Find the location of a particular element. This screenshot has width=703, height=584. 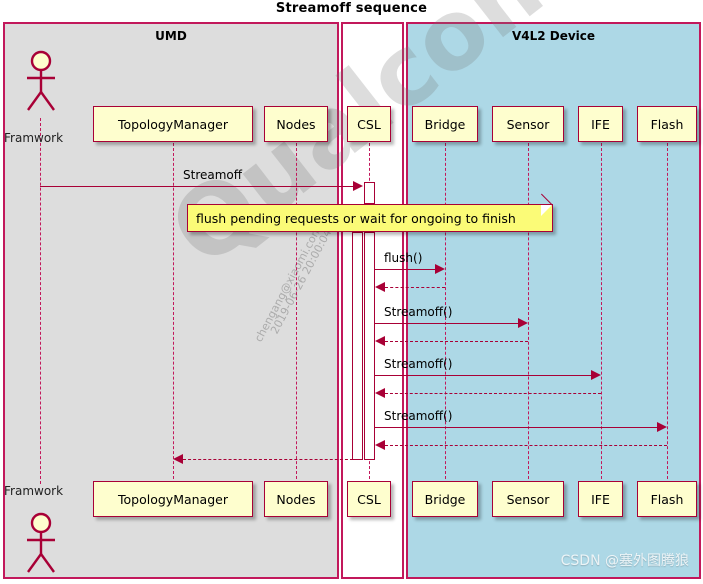

message-arrowhead-csl-return is located at coordinates (178, 459).